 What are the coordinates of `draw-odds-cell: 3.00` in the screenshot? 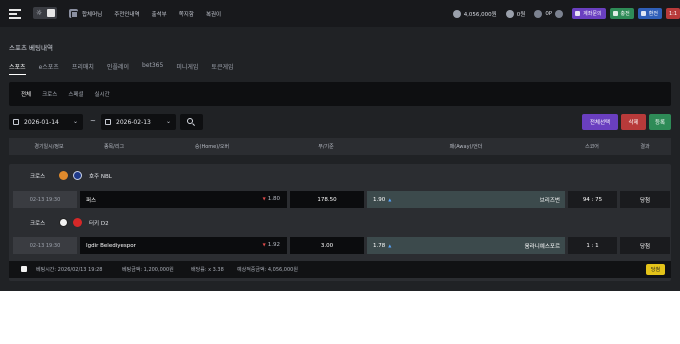 It's located at (327, 245).